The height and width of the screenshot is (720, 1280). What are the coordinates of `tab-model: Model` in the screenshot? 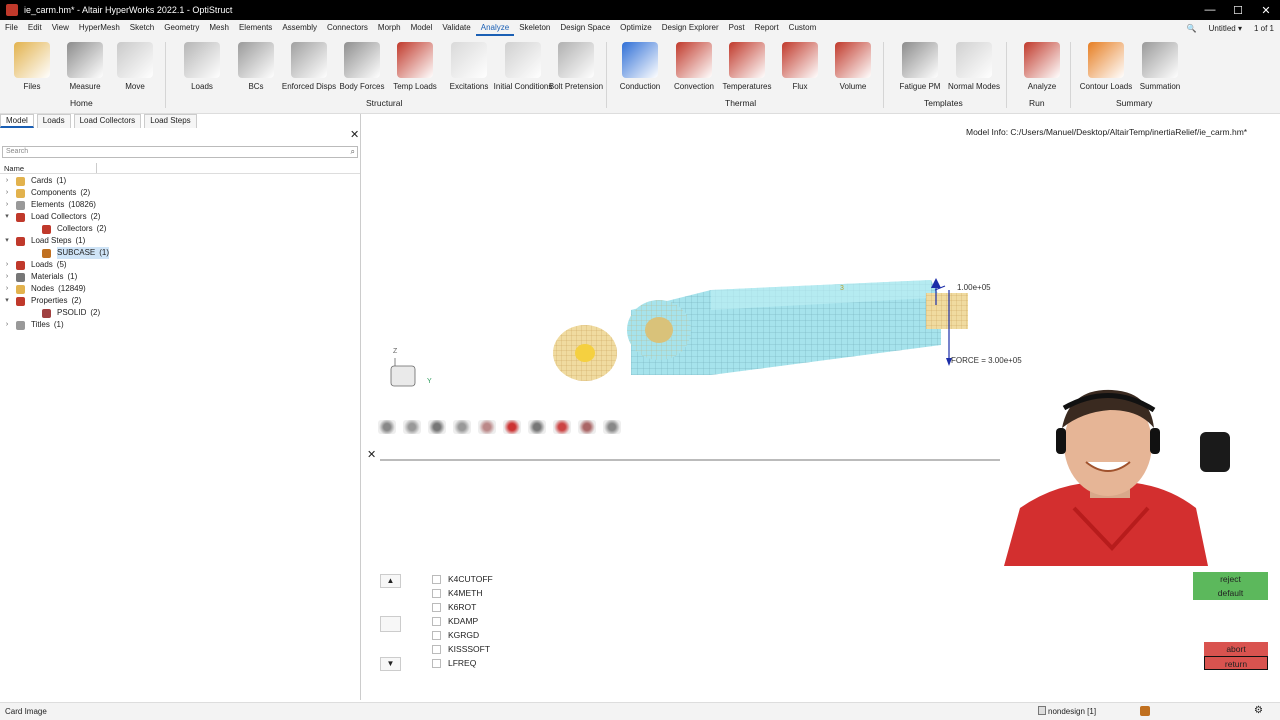 It's located at (17, 121).